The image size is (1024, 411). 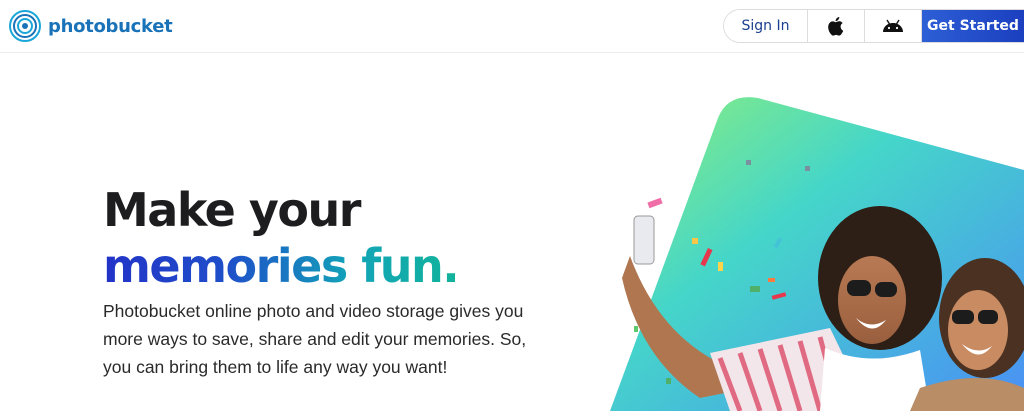 I want to click on android-app-button, so click(x=893, y=26).